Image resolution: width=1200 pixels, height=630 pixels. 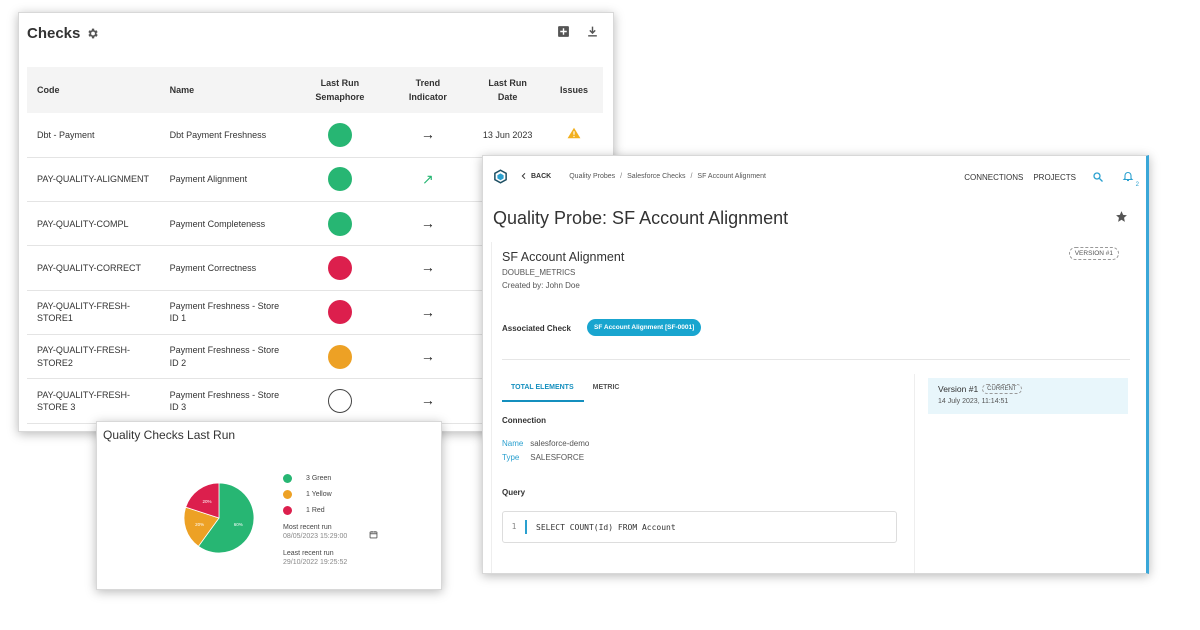 What do you see at coordinates (560, 443) in the screenshot?
I see `connection-name-value: salesforce-demo` at bounding box center [560, 443].